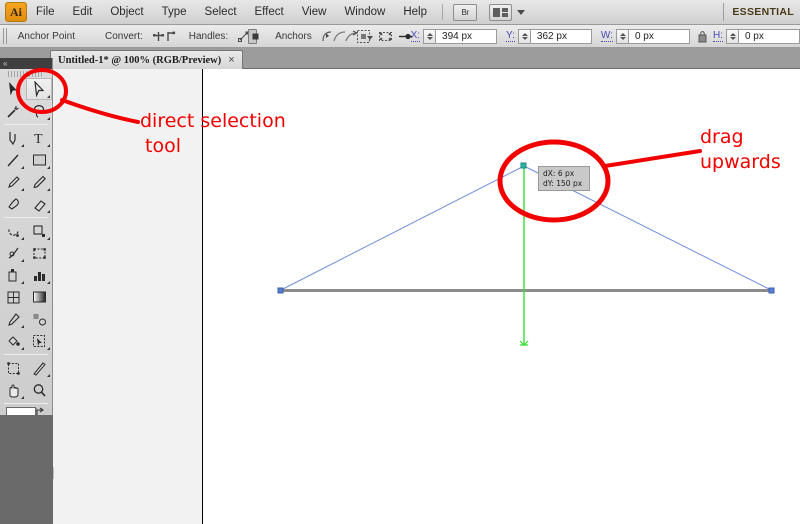  I want to click on sidebar-item-blend-tool, so click(39, 319).